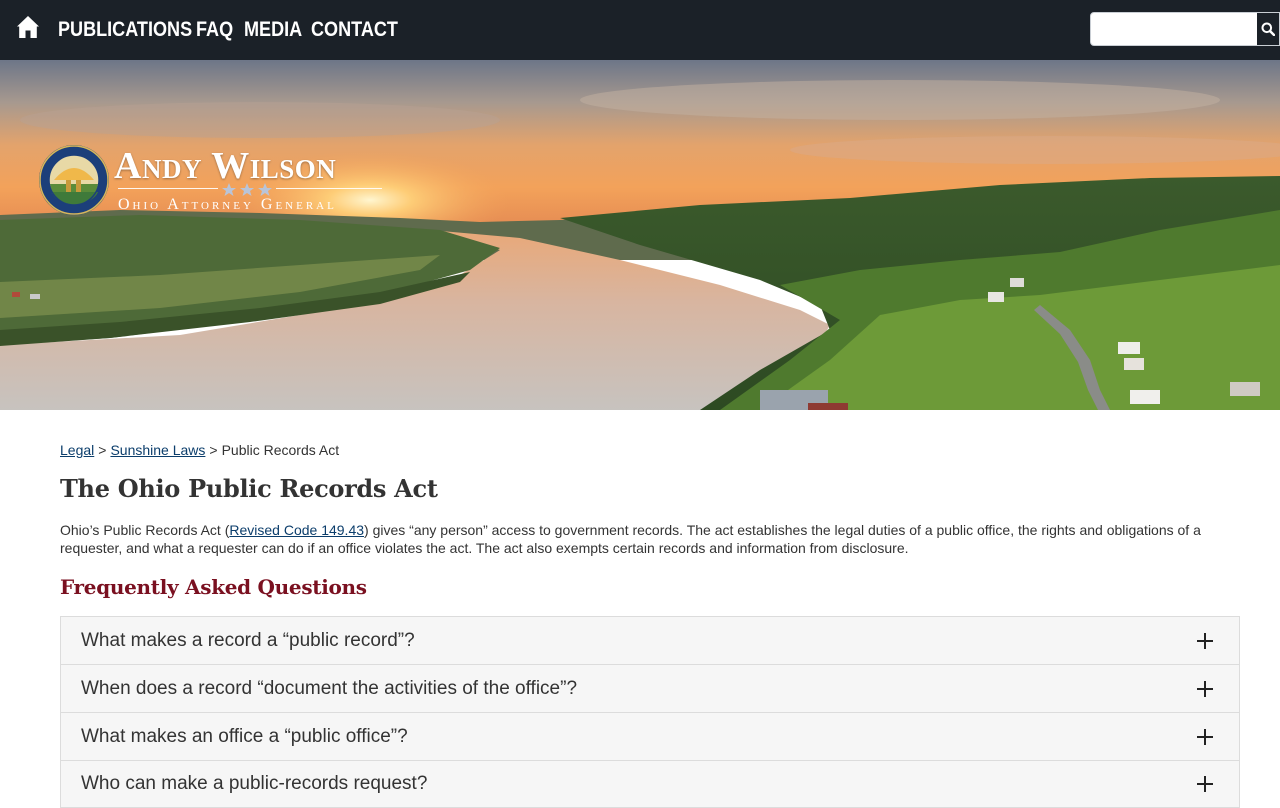  Describe the element at coordinates (247, 189) in the screenshot. I see `stars-icon` at that location.